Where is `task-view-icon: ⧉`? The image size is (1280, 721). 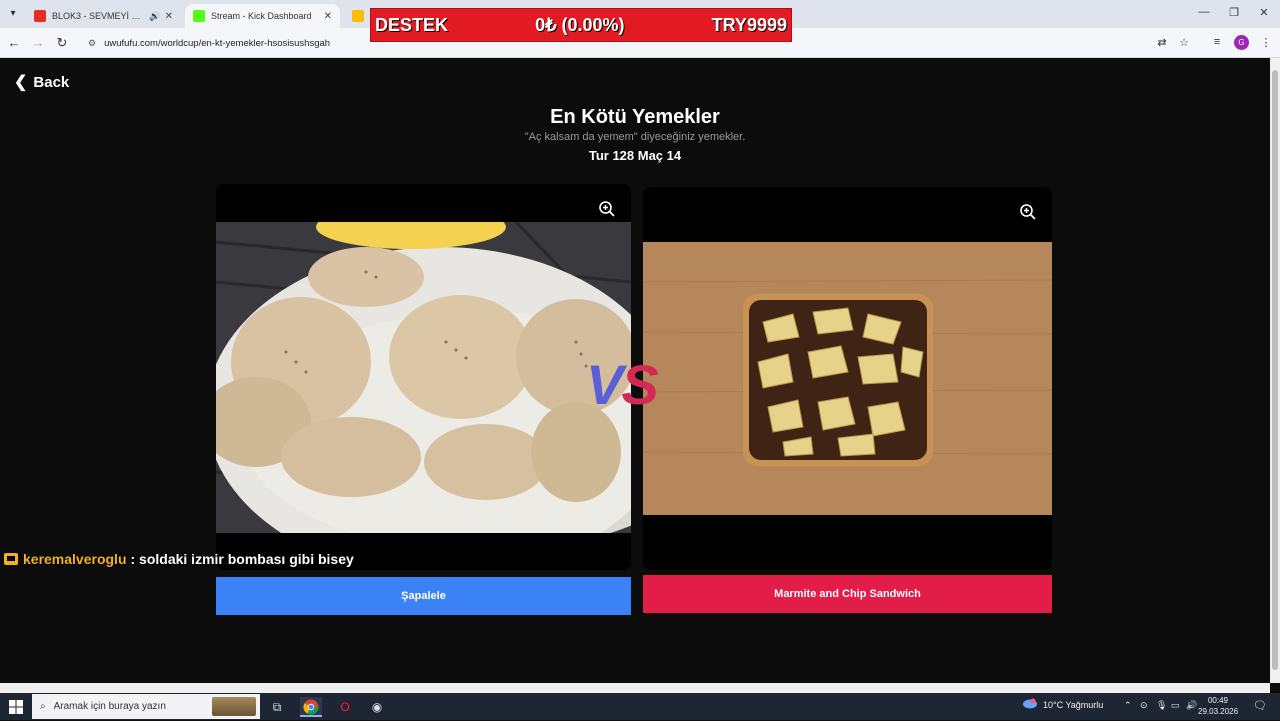 task-view-icon: ⧉ is located at coordinates (277, 707).